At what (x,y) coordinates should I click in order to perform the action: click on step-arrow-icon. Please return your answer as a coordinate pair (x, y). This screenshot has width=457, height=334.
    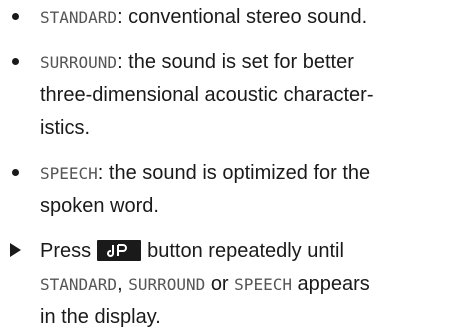
    Looking at the image, I should click on (15, 251).